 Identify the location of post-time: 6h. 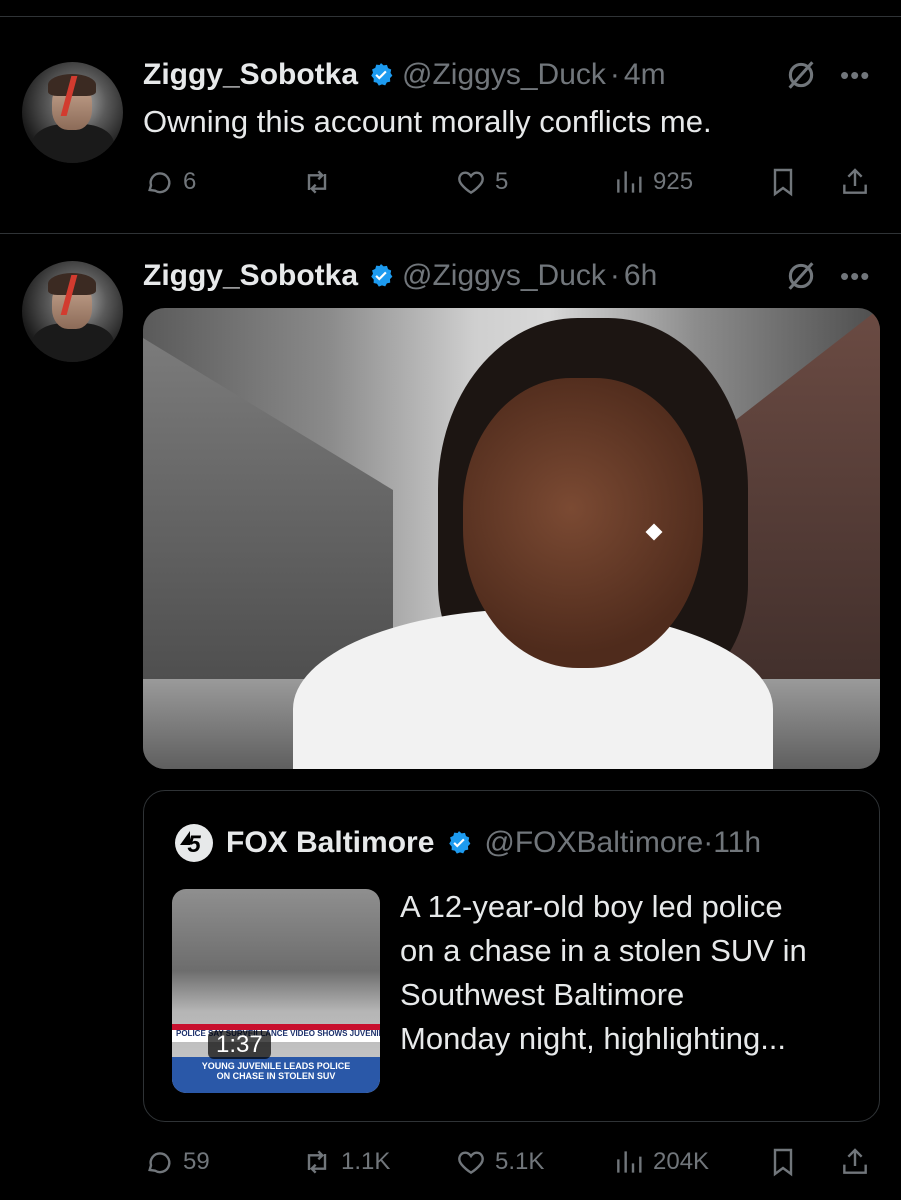
(640, 276).